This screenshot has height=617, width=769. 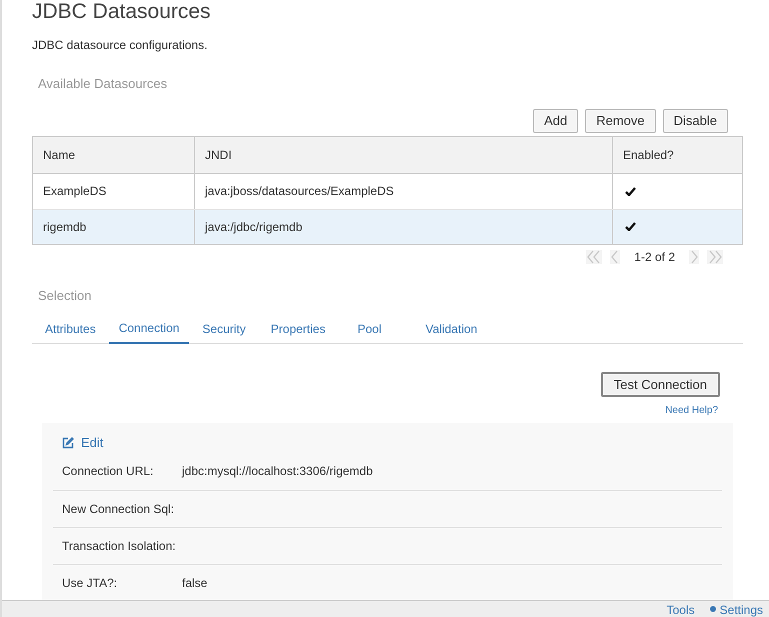 What do you see at coordinates (694, 257) in the screenshot?
I see `next-page-icon` at bounding box center [694, 257].